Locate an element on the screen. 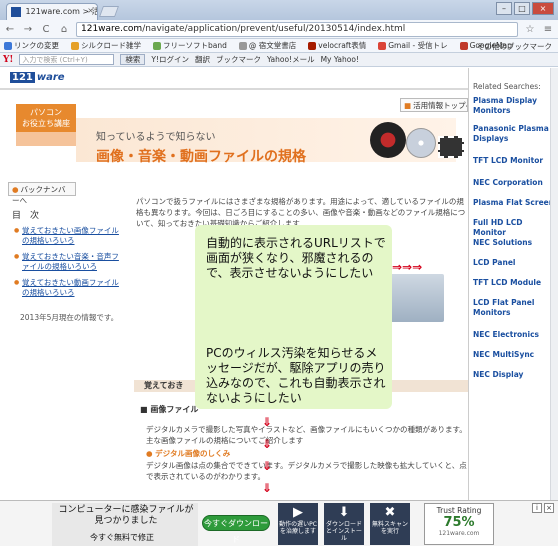 The image size is (558, 546). related-search-link: LCD Flat Panel Monitors is located at coordinates (515, 308).